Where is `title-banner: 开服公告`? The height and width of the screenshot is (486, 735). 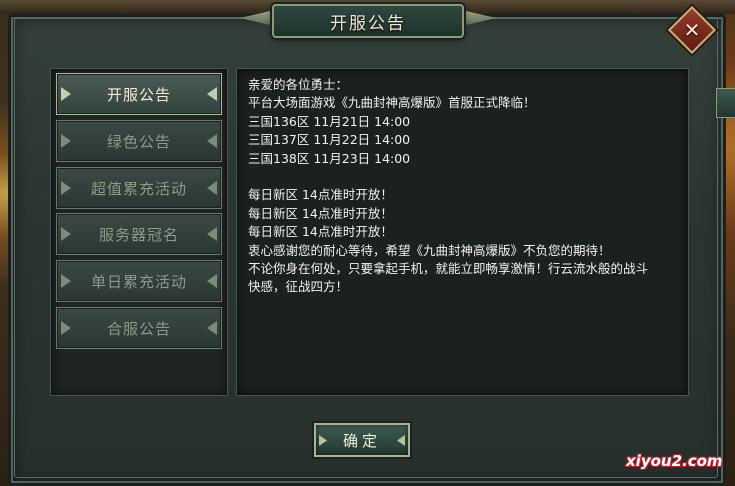
title-banner: 开服公告 is located at coordinates (368, 21).